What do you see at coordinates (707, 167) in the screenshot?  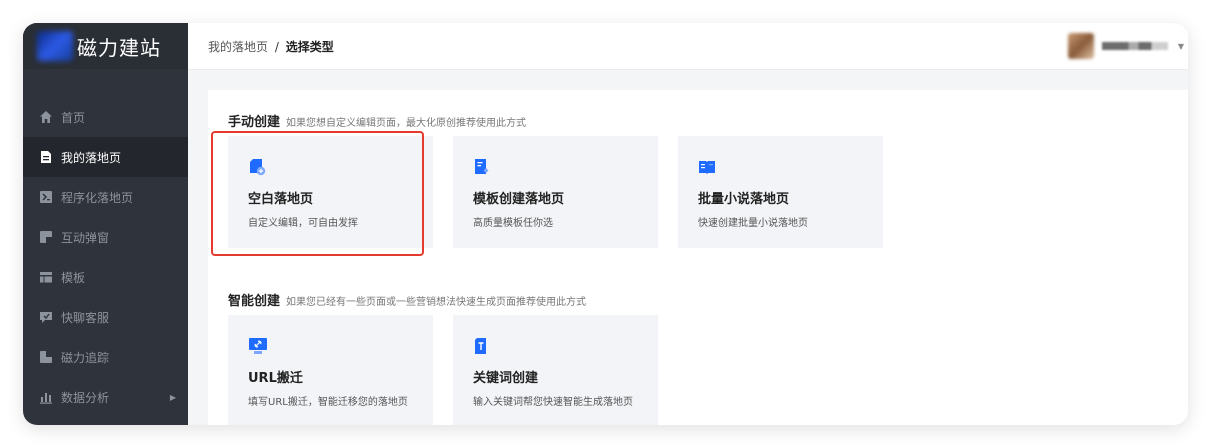 I see `book-icon` at bounding box center [707, 167].